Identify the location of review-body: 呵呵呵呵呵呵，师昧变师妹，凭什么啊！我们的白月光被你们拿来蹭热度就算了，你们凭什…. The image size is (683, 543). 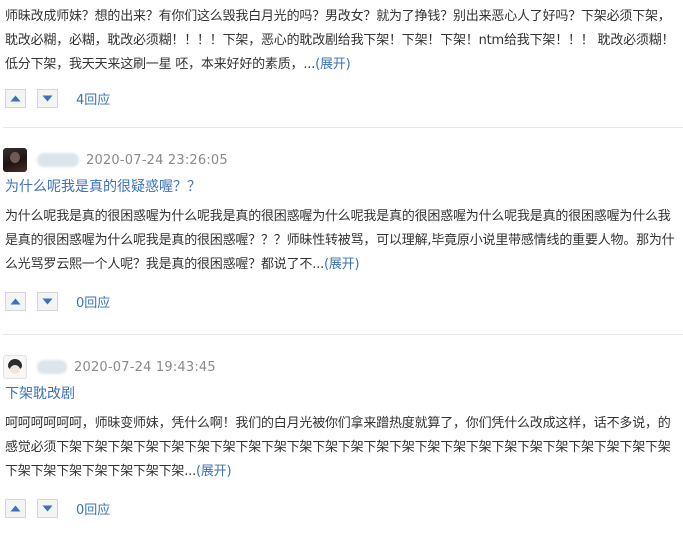
(341, 448).